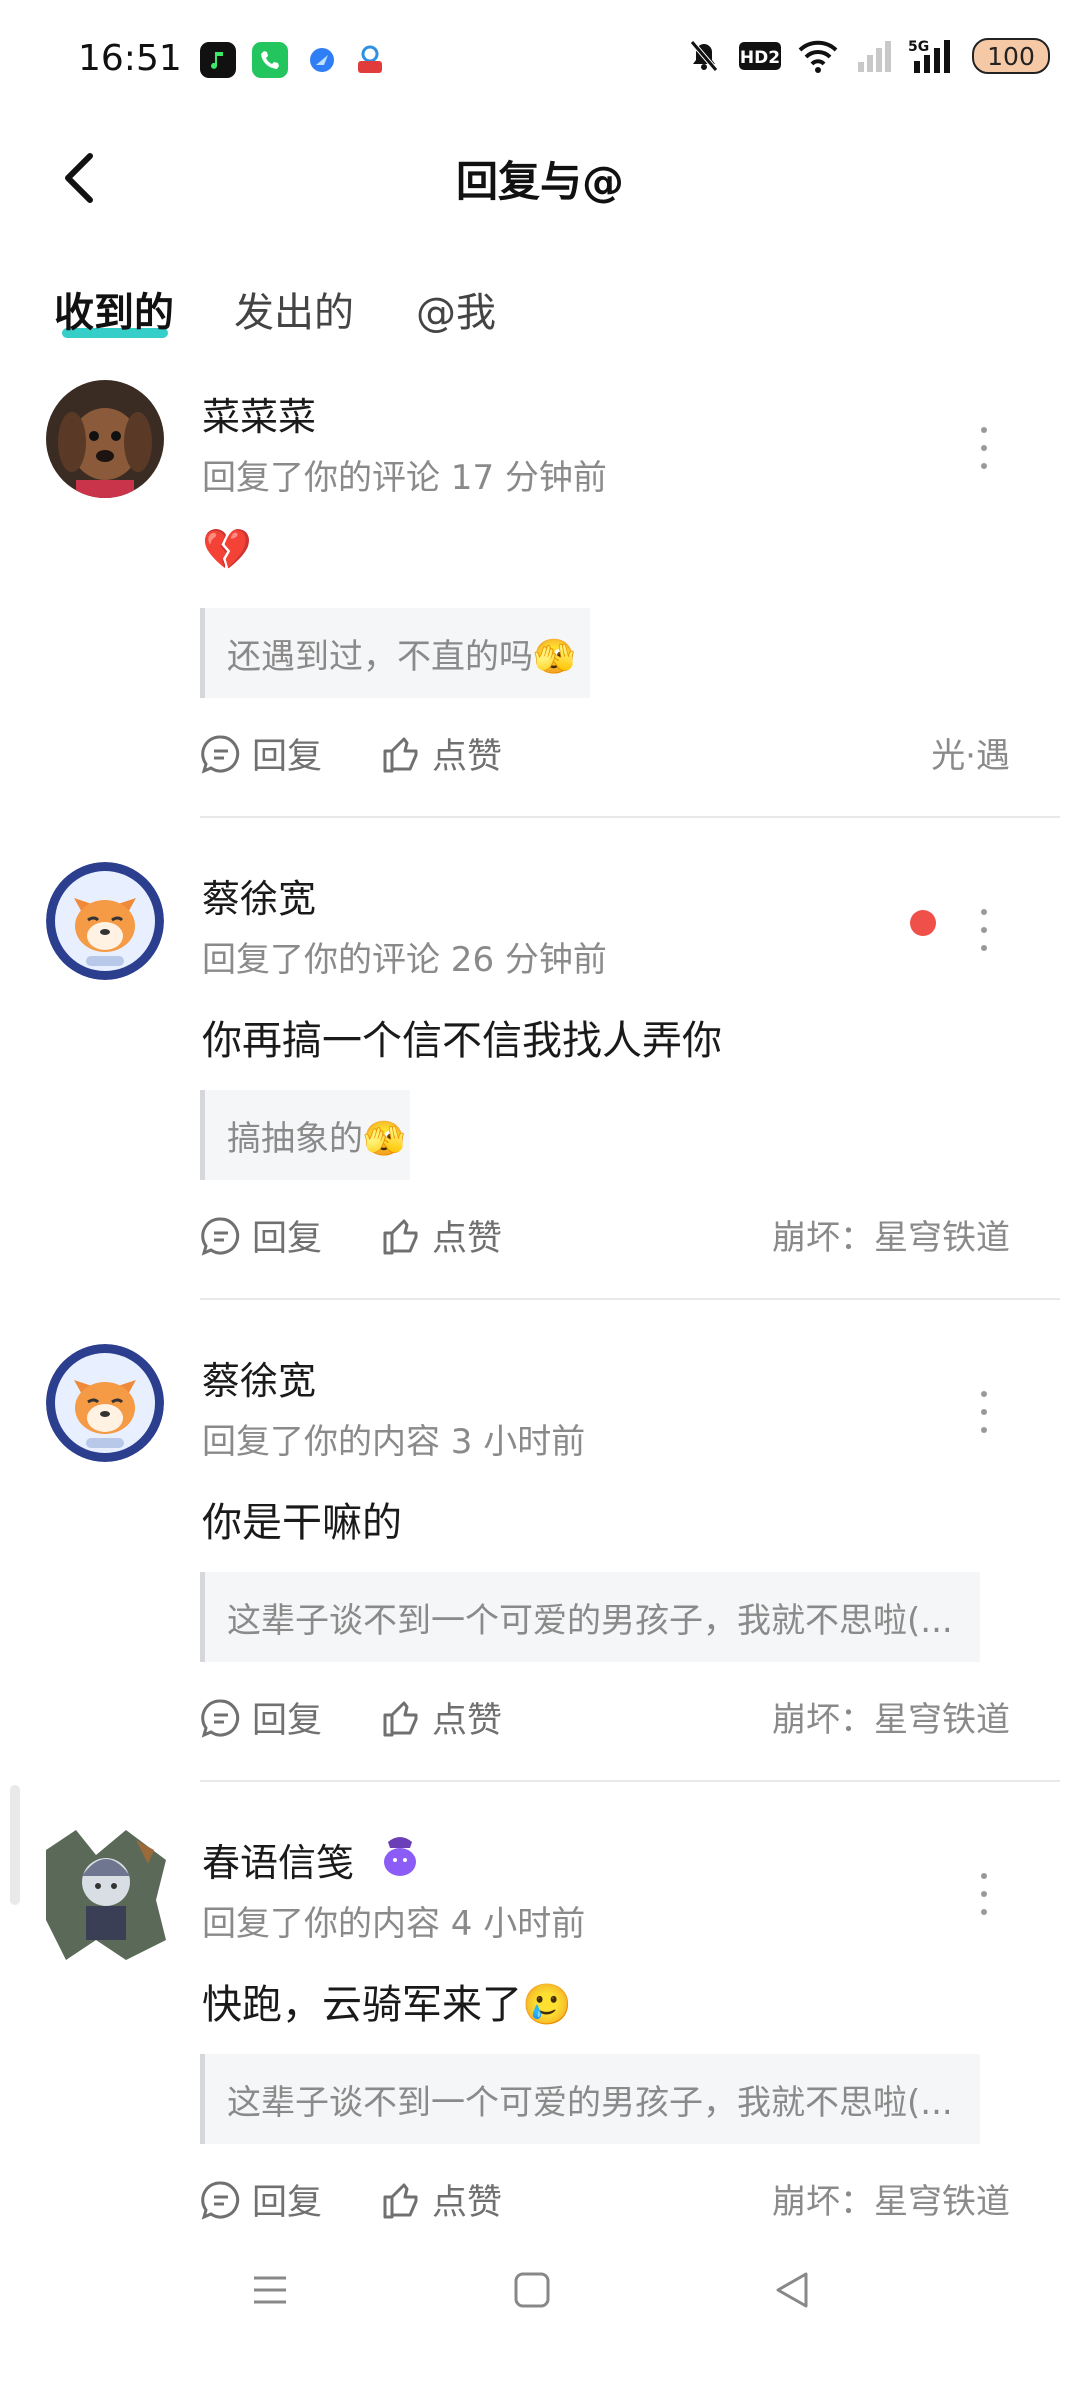  I want to click on status-indicators: HD2 5G 100, so click(867, 56).